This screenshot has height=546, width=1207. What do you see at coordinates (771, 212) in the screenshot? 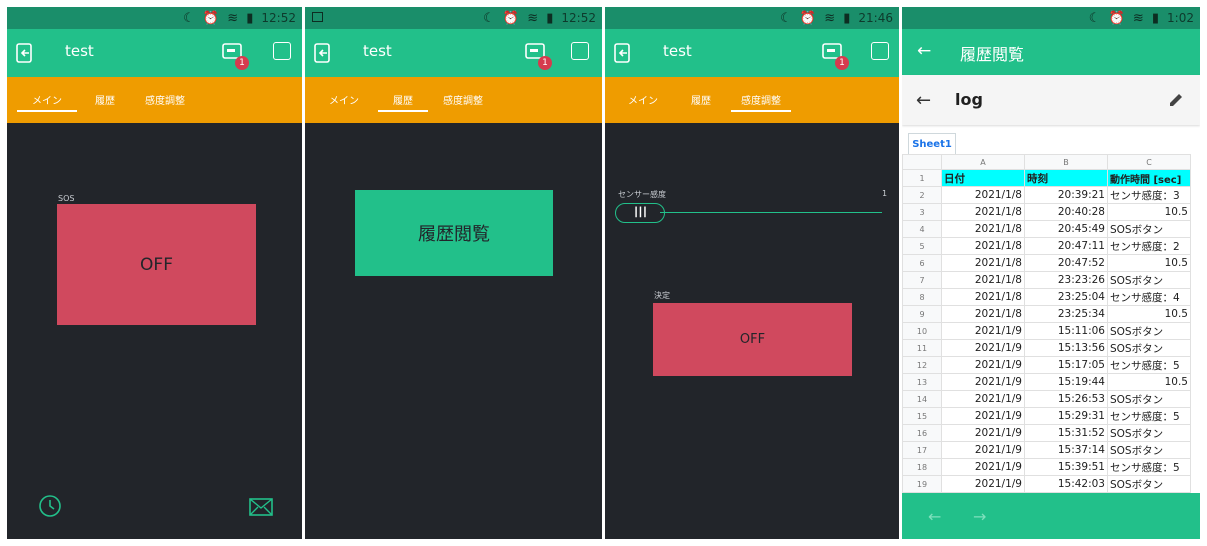
I see `slider-track` at bounding box center [771, 212].